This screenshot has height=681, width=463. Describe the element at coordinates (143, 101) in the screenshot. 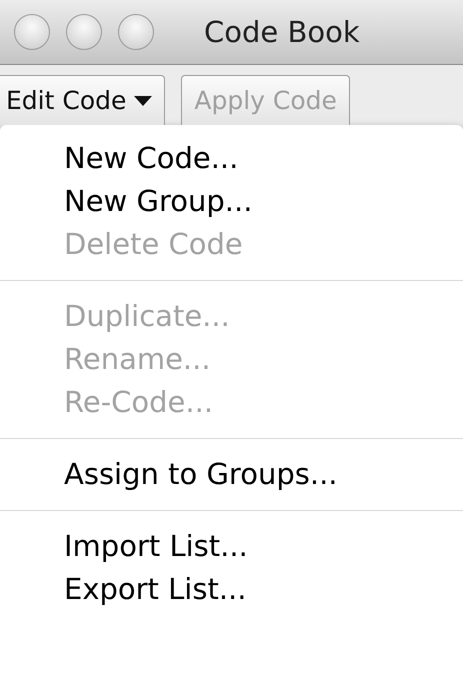

I see `caret-icon` at that location.